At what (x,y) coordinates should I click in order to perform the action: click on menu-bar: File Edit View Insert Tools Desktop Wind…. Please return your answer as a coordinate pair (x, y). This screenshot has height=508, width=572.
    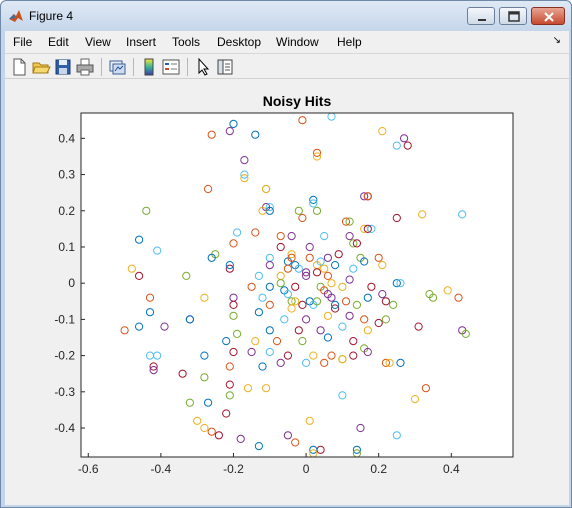
    Looking at the image, I should click on (287, 42).